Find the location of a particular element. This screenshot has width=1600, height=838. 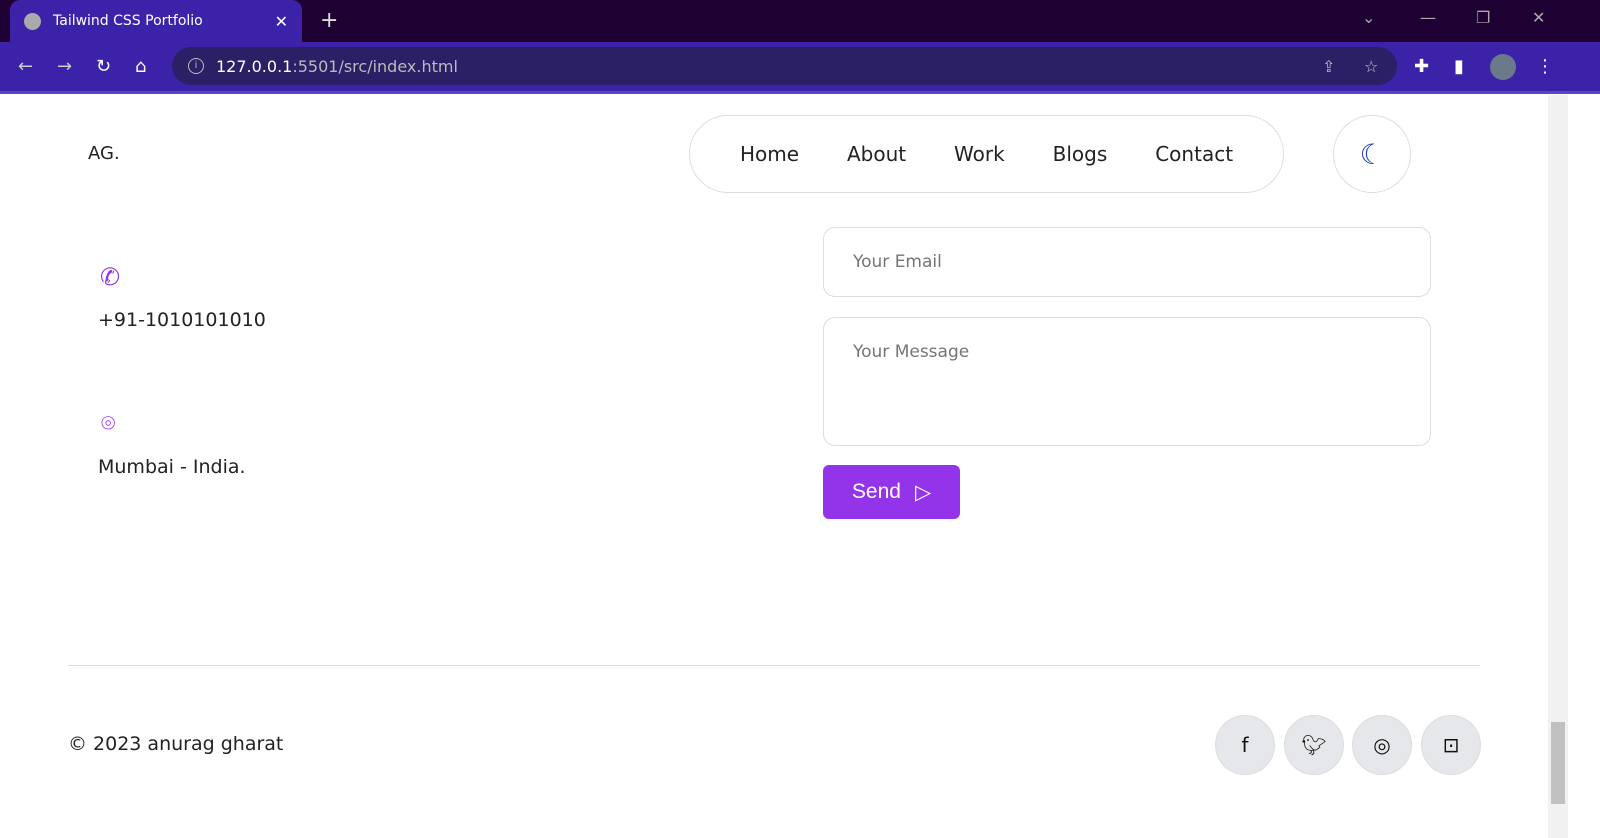

reload-icon: ↻ is located at coordinates (103, 66).